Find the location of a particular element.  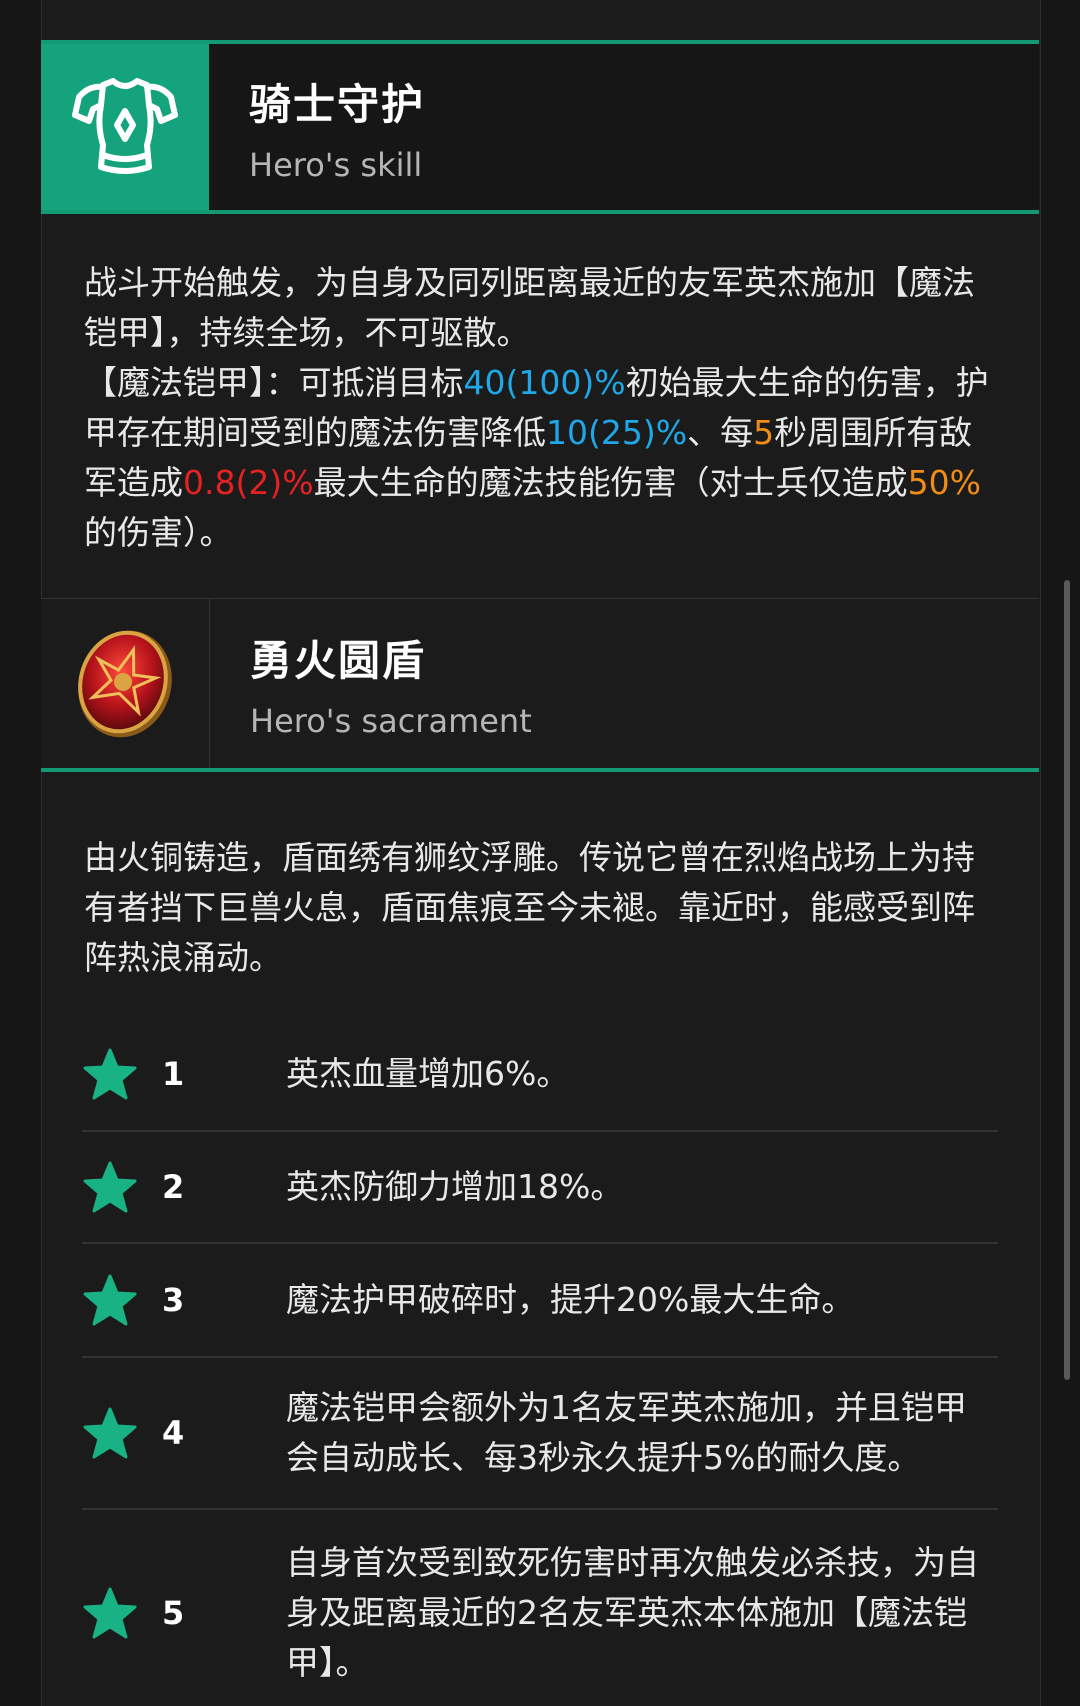

sacrament-icon-box is located at coordinates (125, 683).